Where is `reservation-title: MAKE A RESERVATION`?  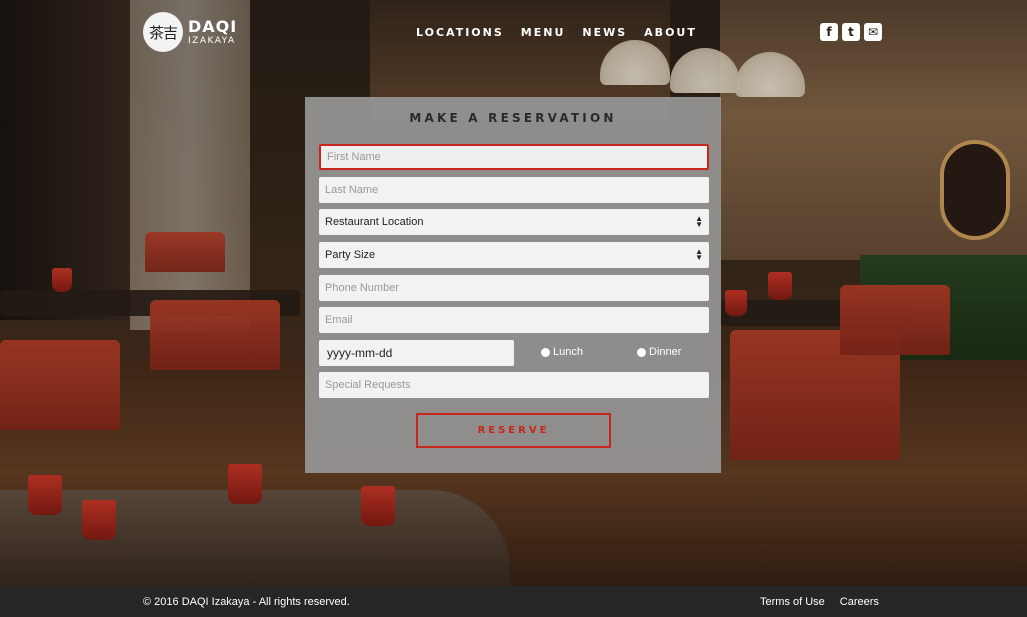
reservation-title: MAKE A RESERVATION is located at coordinates (513, 118).